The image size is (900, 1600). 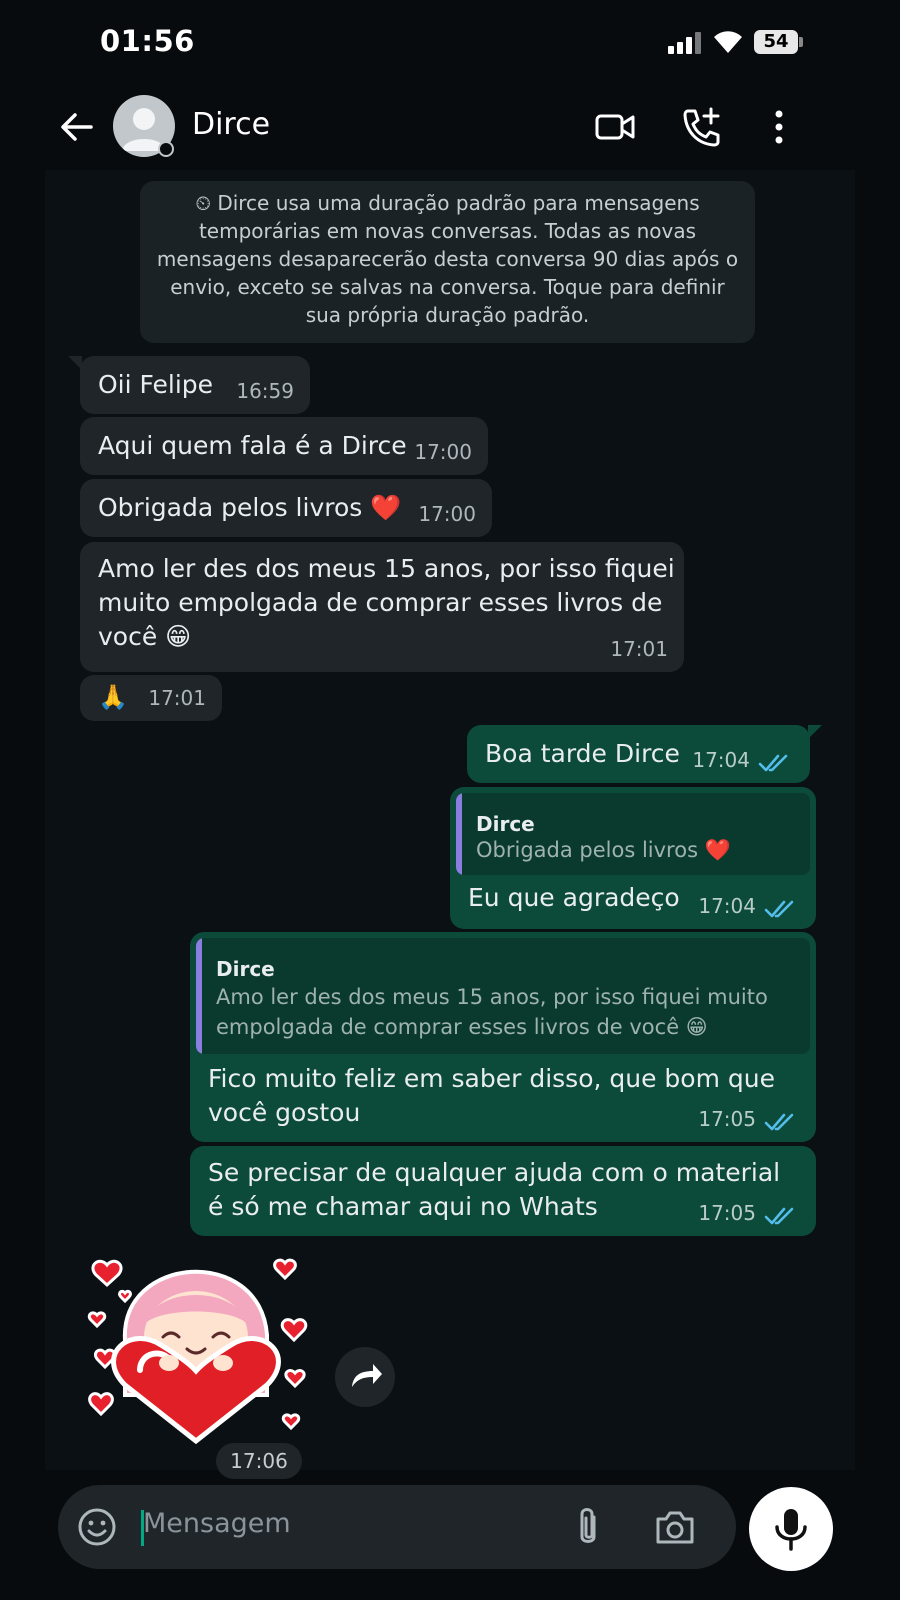 What do you see at coordinates (403, 1206) in the screenshot?
I see `message-line: é só me chamar aqui no Whats` at bounding box center [403, 1206].